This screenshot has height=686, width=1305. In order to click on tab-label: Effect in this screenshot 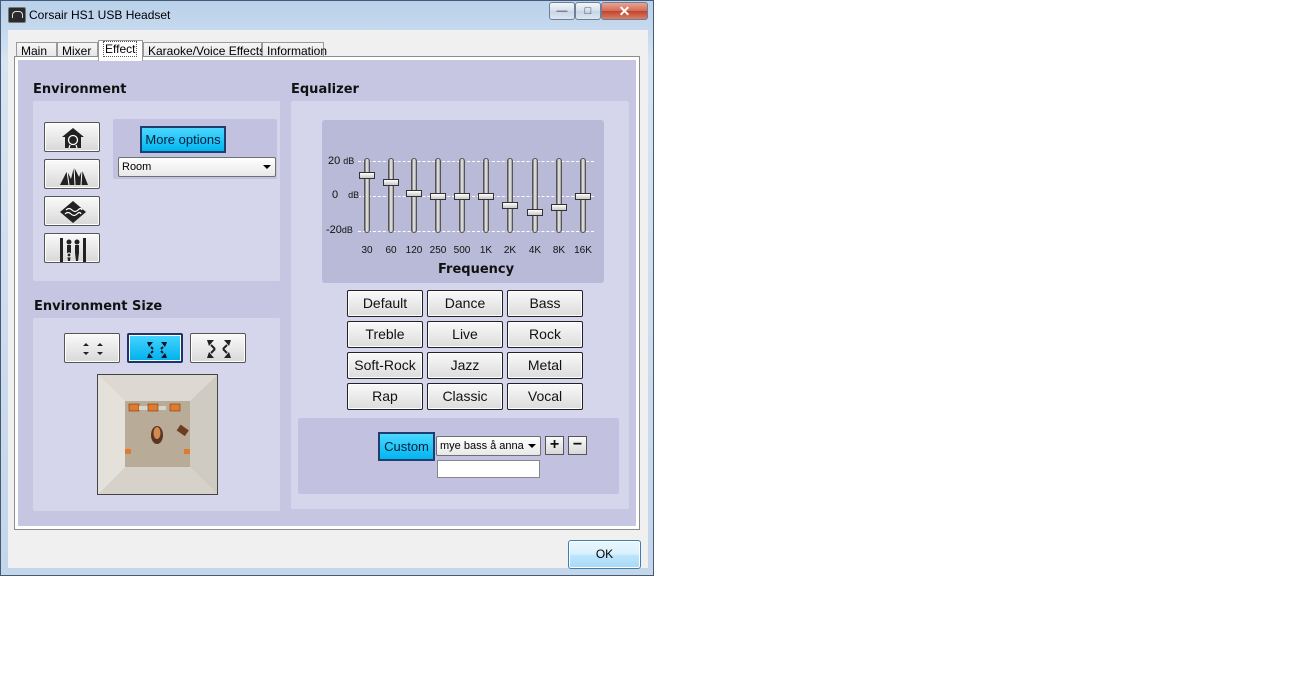, I will do `click(120, 49)`.